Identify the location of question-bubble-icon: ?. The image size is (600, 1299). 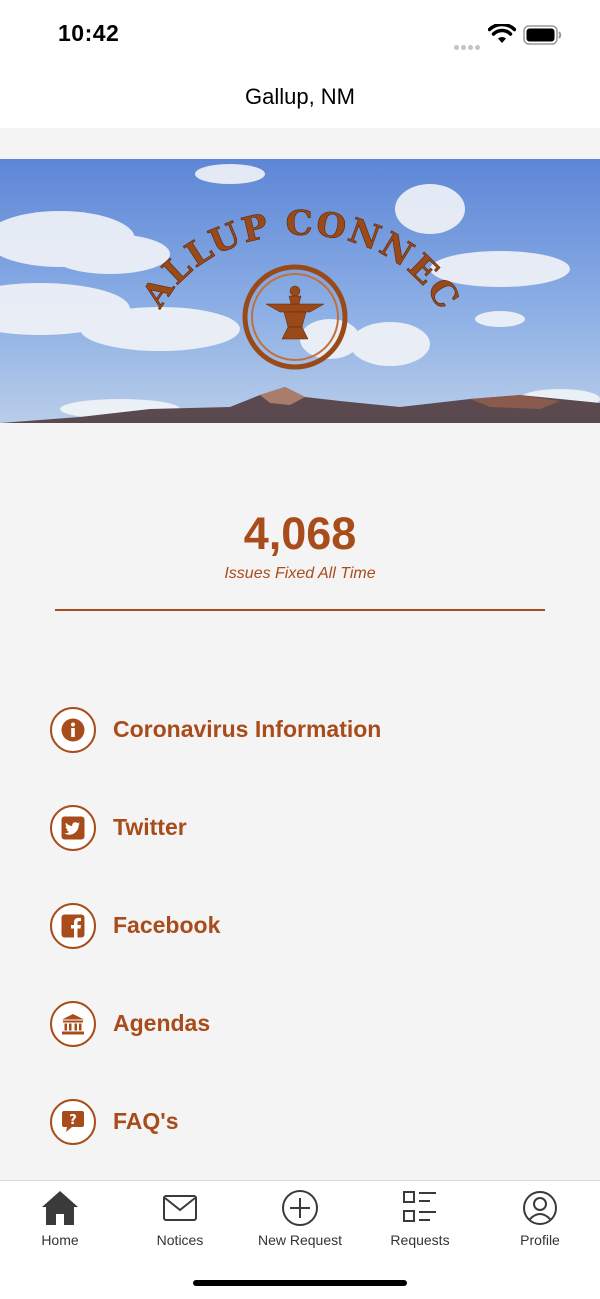
(73, 1122).